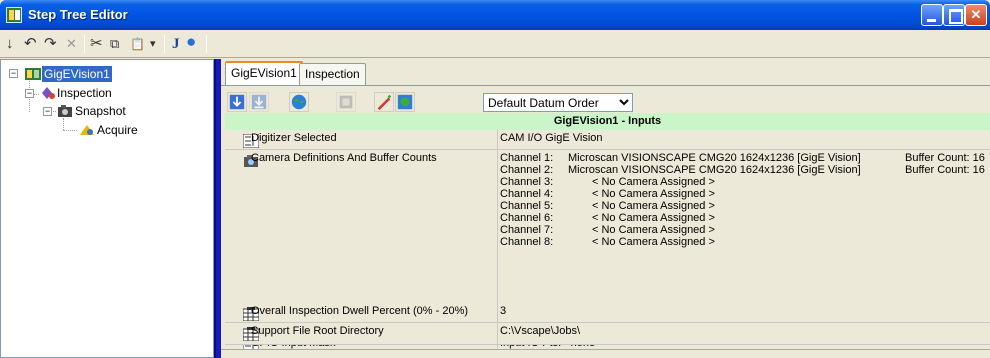 The width and height of the screenshot is (990, 358). I want to click on close-button: ✕, so click(976, 15).